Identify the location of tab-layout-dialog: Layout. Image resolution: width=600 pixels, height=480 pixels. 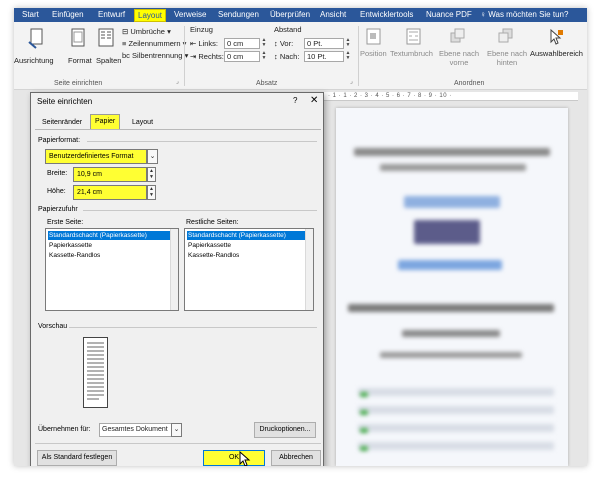
(142, 123).